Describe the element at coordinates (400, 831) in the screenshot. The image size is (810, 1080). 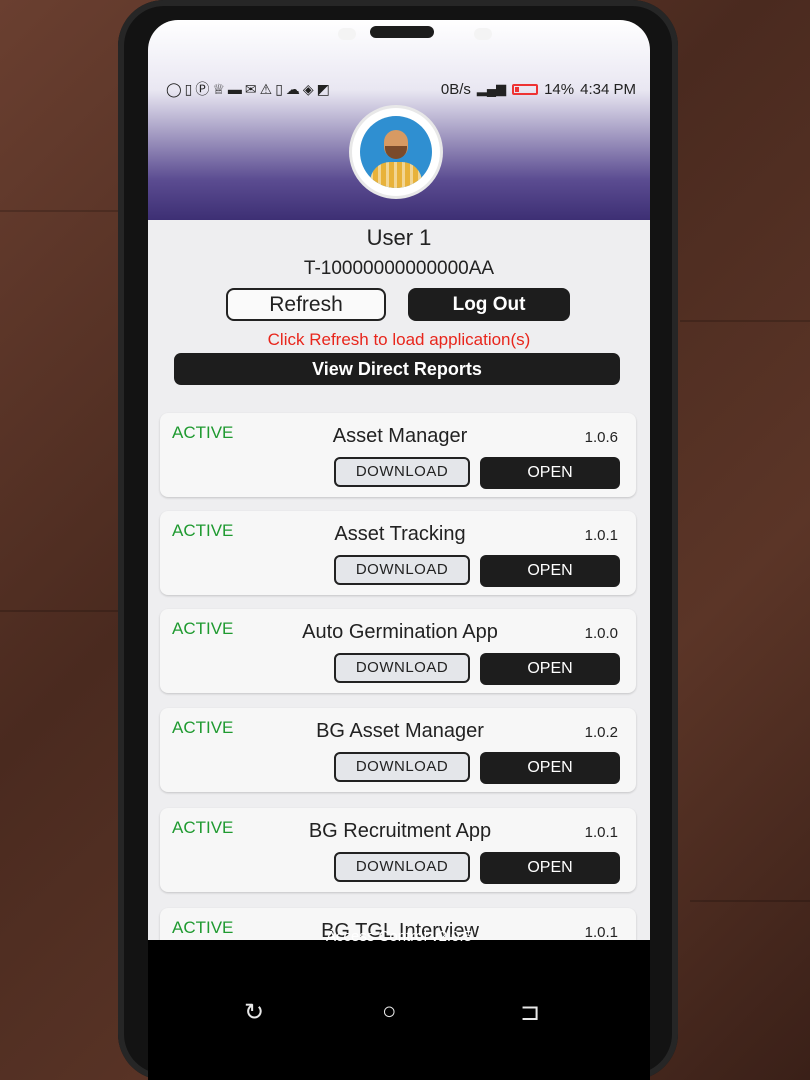
I see `app-name: BG Recruitment App` at that location.